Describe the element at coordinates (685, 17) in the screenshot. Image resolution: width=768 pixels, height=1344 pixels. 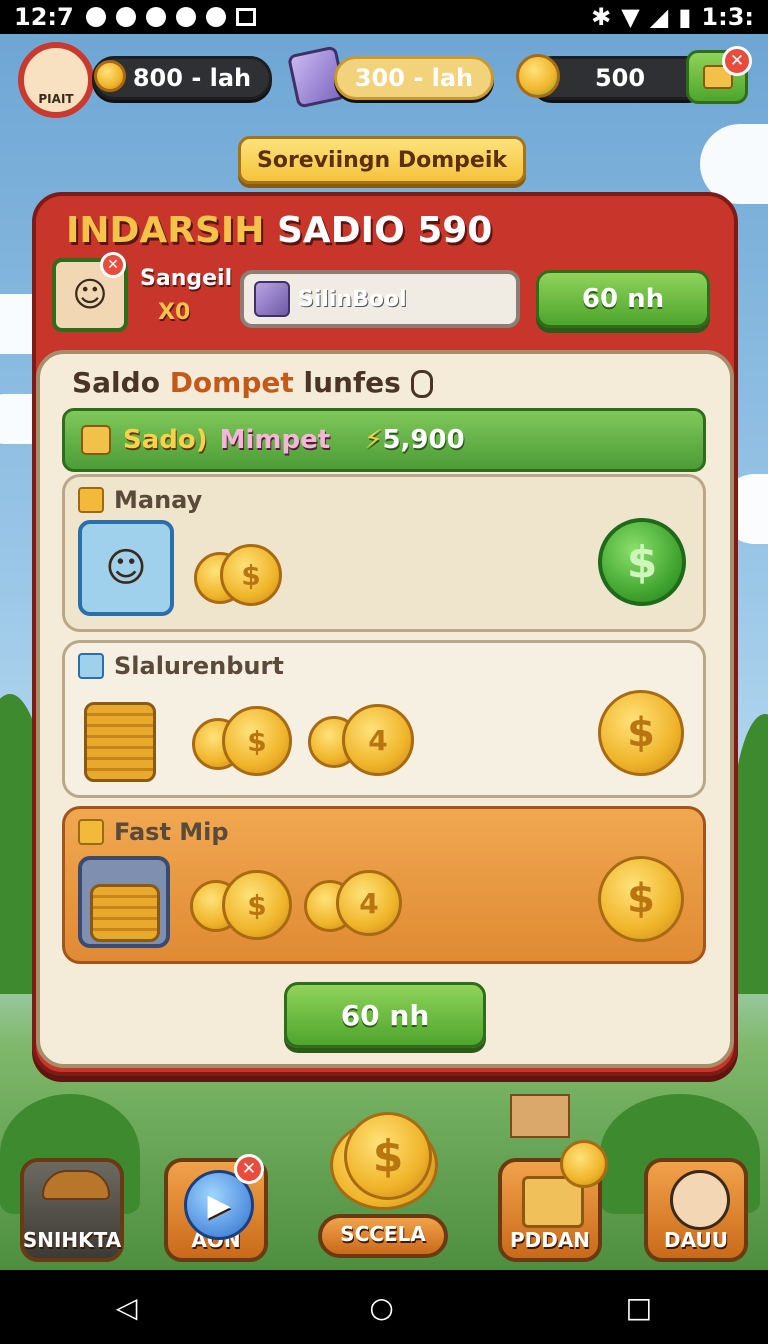
I see `battery-icon: ▮` at that location.